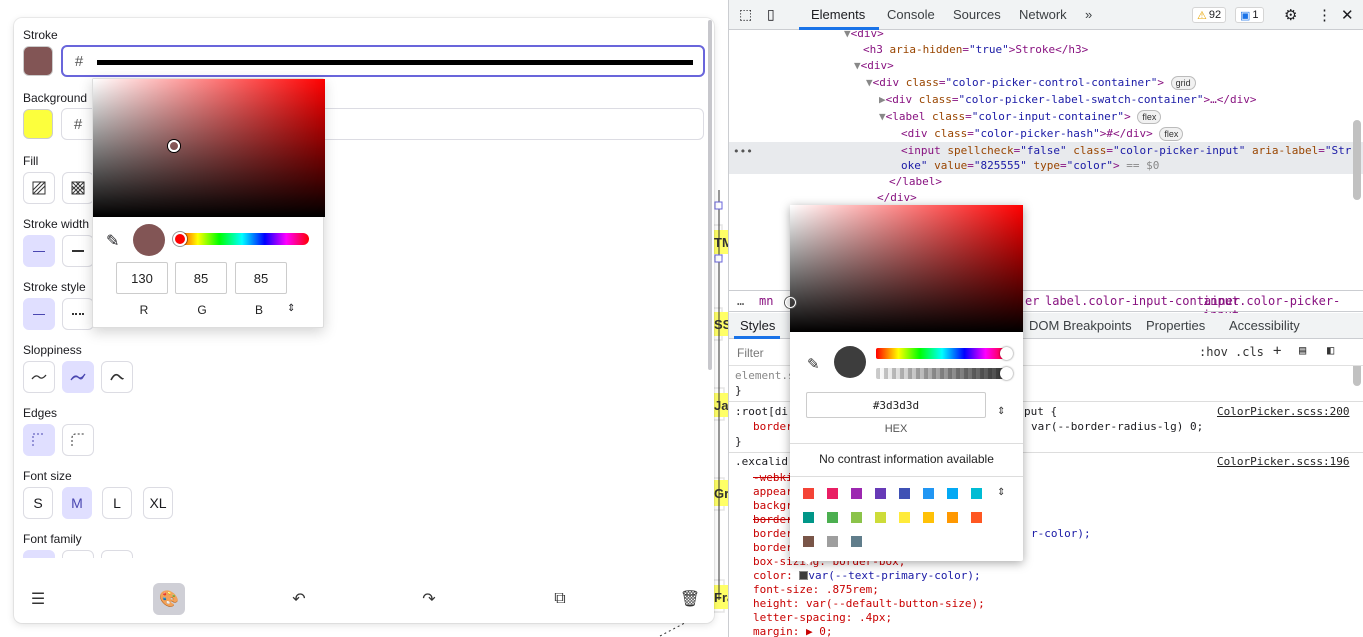 The width and height of the screenshot is (1363, 637). What do you see at coordinates (771, 14) in the screenshot?
I see `device-toggle-icon: ▯` at bounding box center [771, 14].